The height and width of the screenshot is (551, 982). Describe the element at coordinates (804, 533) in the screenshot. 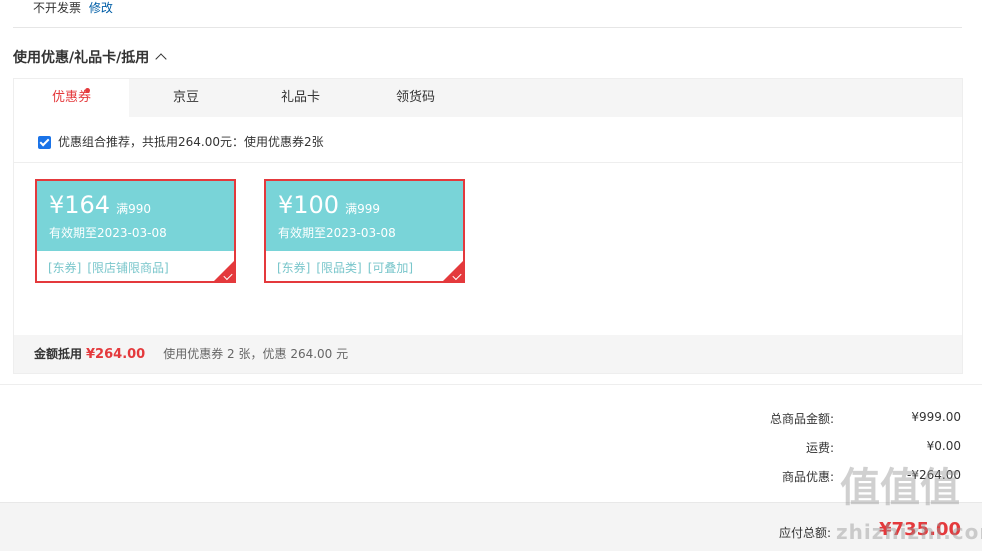

I see `payable-label: 应付总额:` at that location.